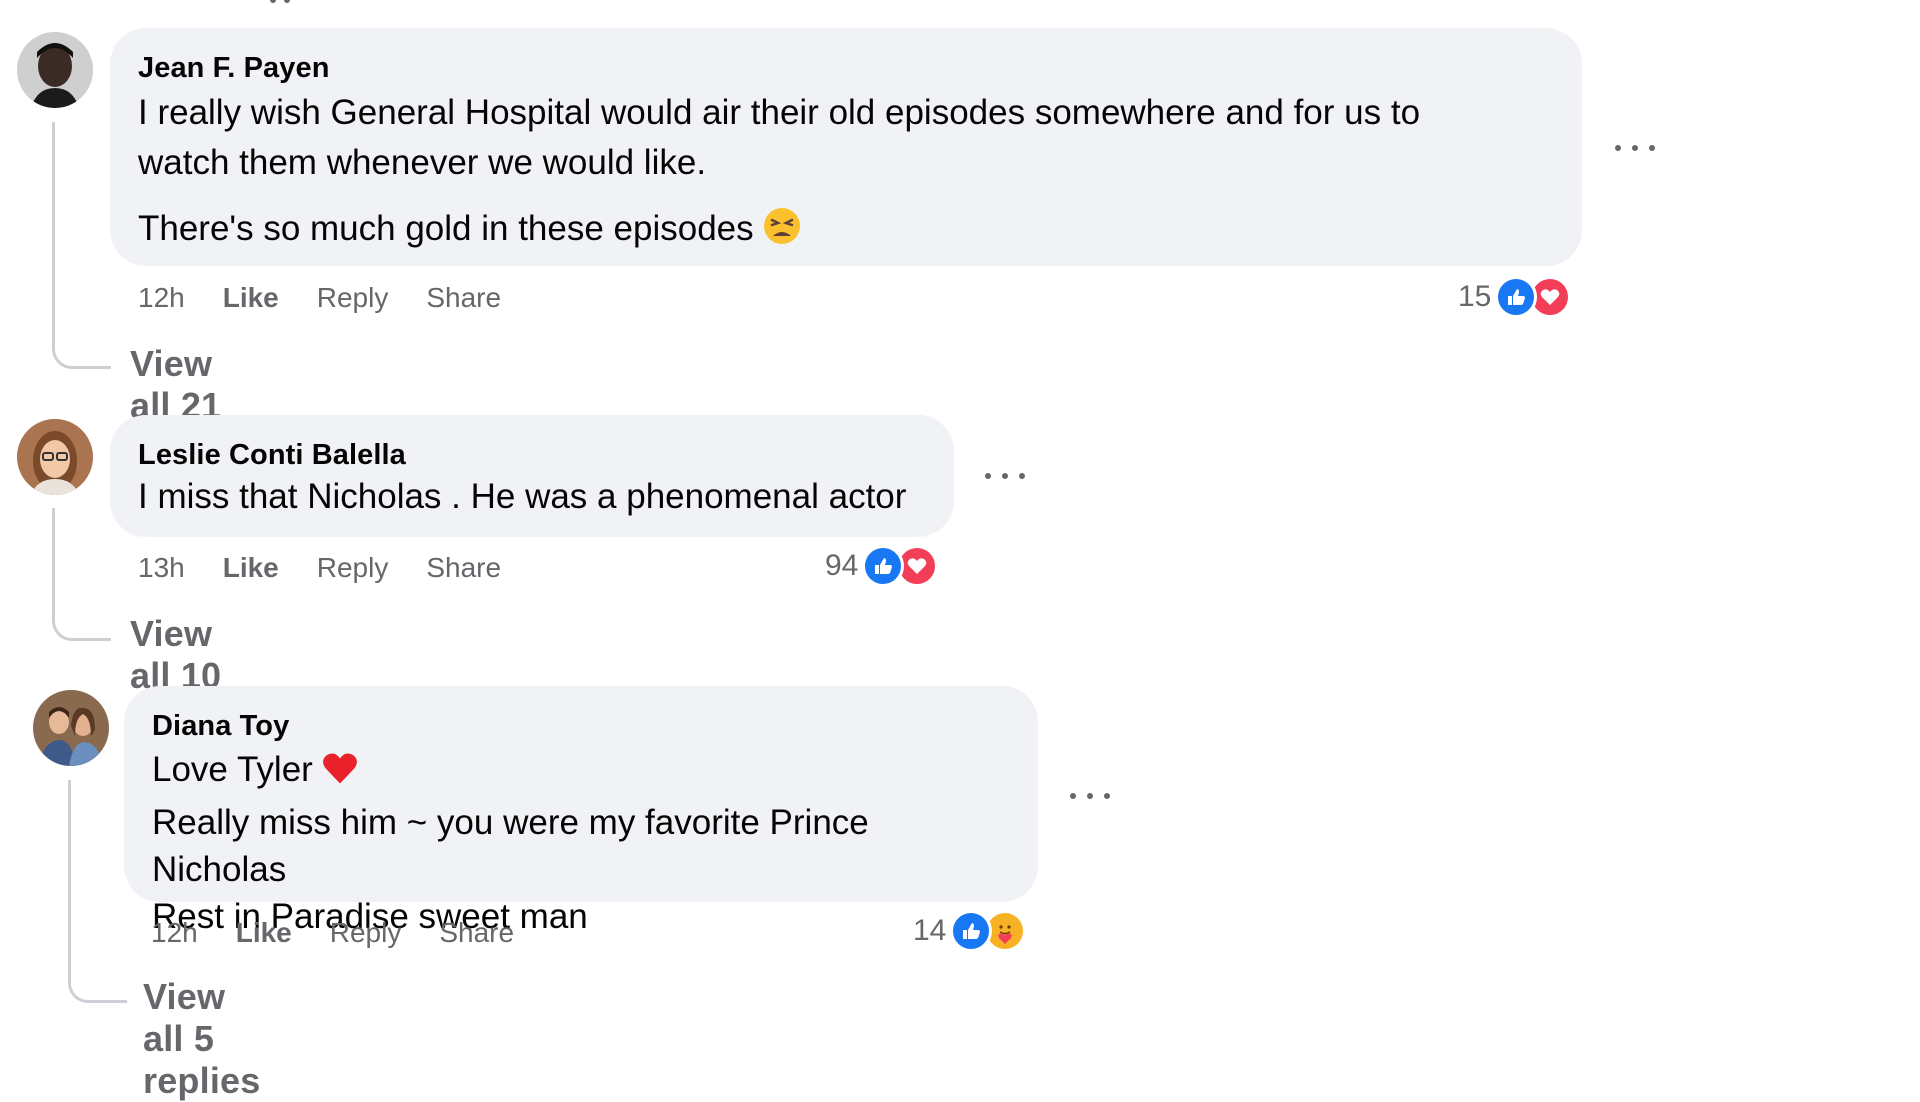 The image size is (1920, 1102). What do you see at coordinates (930, 930) in the screenshot?
I see `reaction-count: 14` at bounding box center [930, 930].